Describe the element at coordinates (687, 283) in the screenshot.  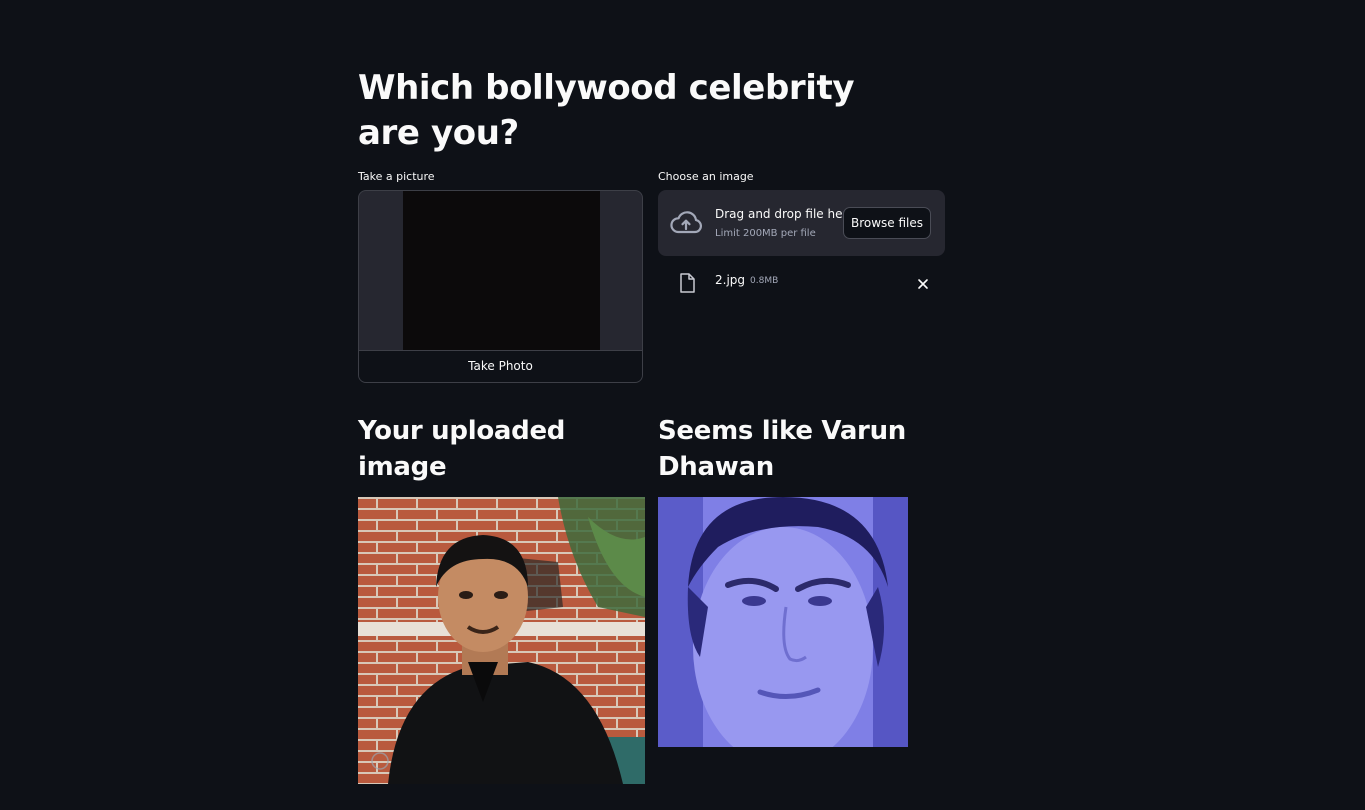
I see `file-icon` at that location.